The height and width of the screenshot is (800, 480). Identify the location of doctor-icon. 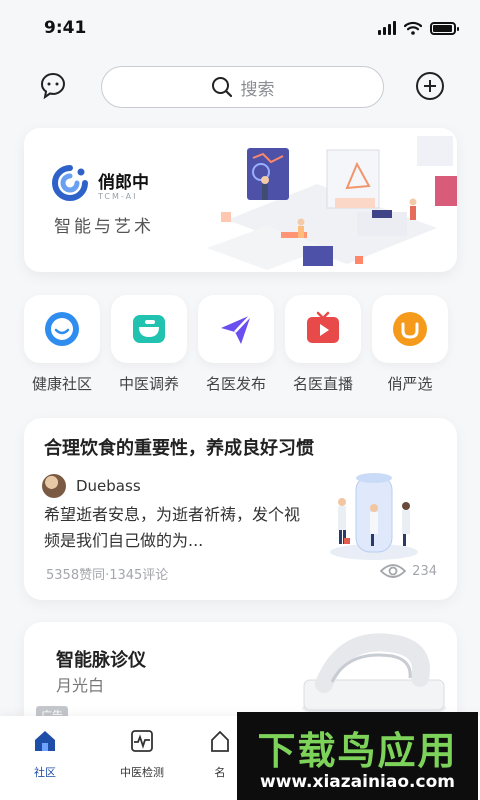
(220, 741).